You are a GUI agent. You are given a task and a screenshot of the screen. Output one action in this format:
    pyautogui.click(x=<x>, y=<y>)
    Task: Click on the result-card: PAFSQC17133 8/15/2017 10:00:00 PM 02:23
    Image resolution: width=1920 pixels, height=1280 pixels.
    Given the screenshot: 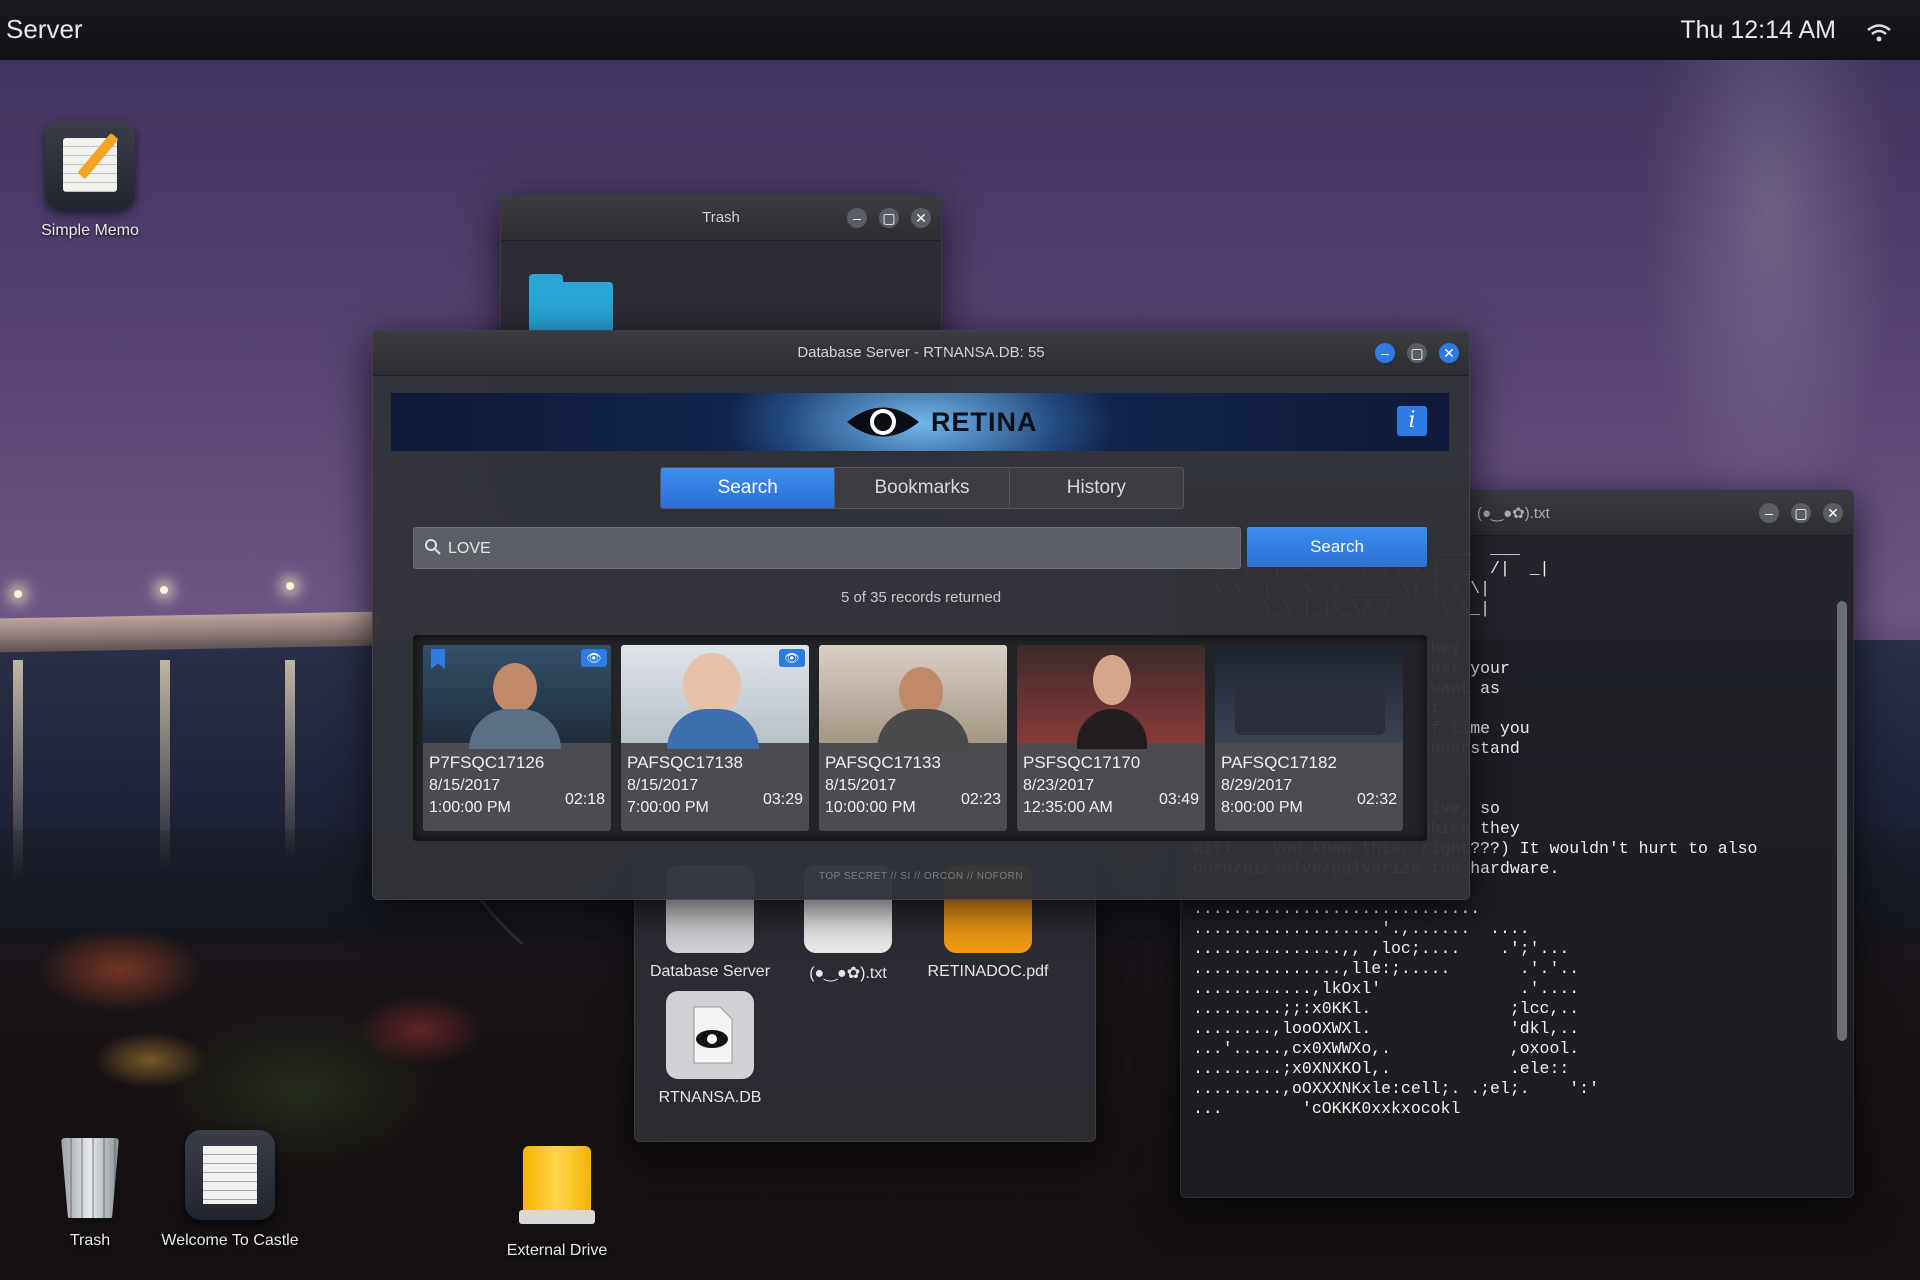 What is the action you would take?
    pyautogui.click(x=913, y=738)
    